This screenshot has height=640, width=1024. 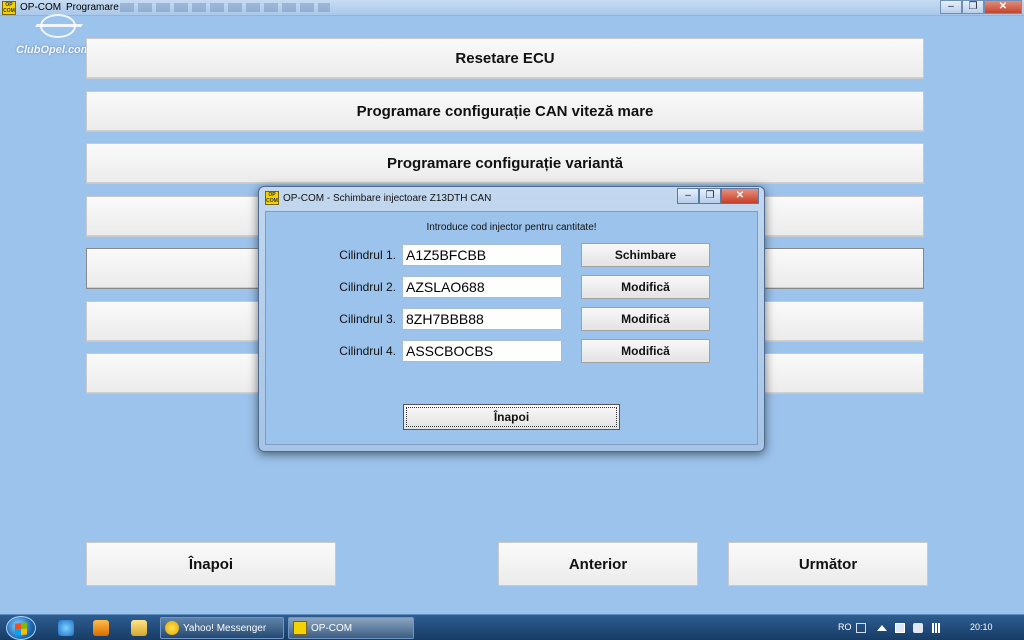 I want to click on opcom-dialog-icon: OP COM, so click(x=272, y=198).